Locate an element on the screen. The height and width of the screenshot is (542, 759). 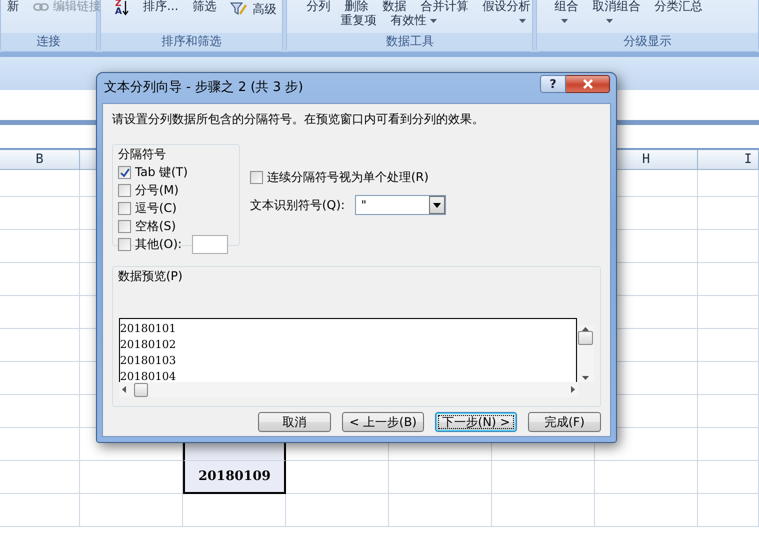
close-icon is located at coordinates (588, 84).